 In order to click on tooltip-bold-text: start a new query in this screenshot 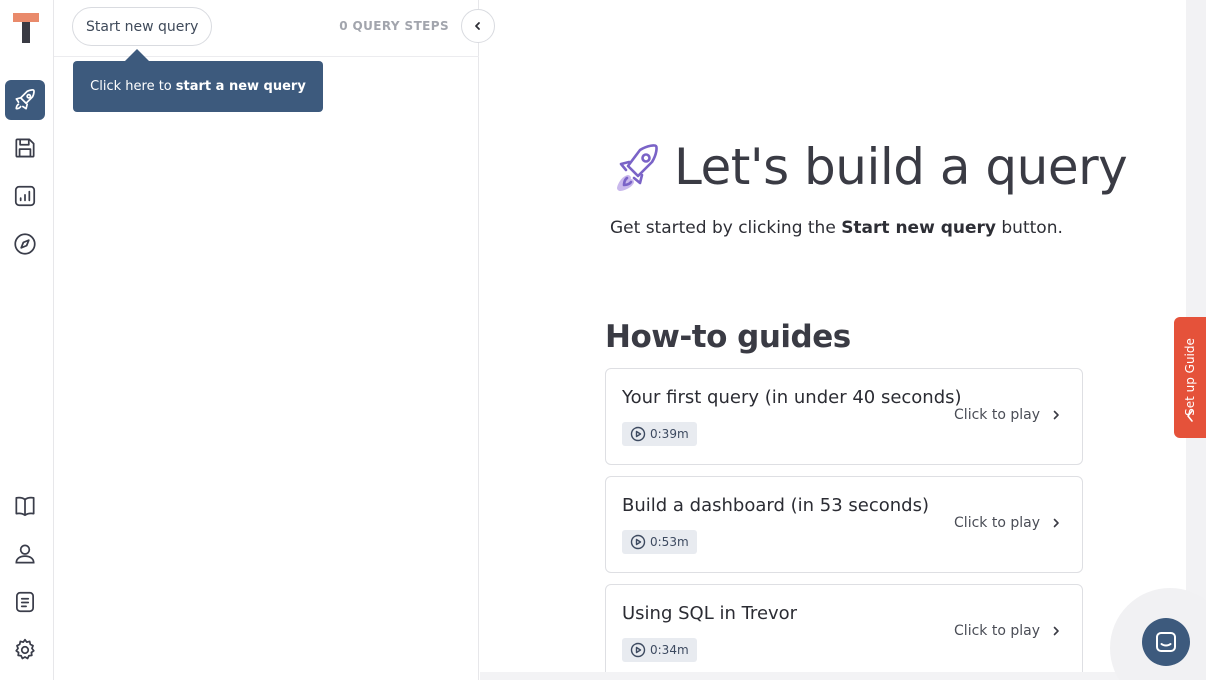, I will do `click(240, 86)`.